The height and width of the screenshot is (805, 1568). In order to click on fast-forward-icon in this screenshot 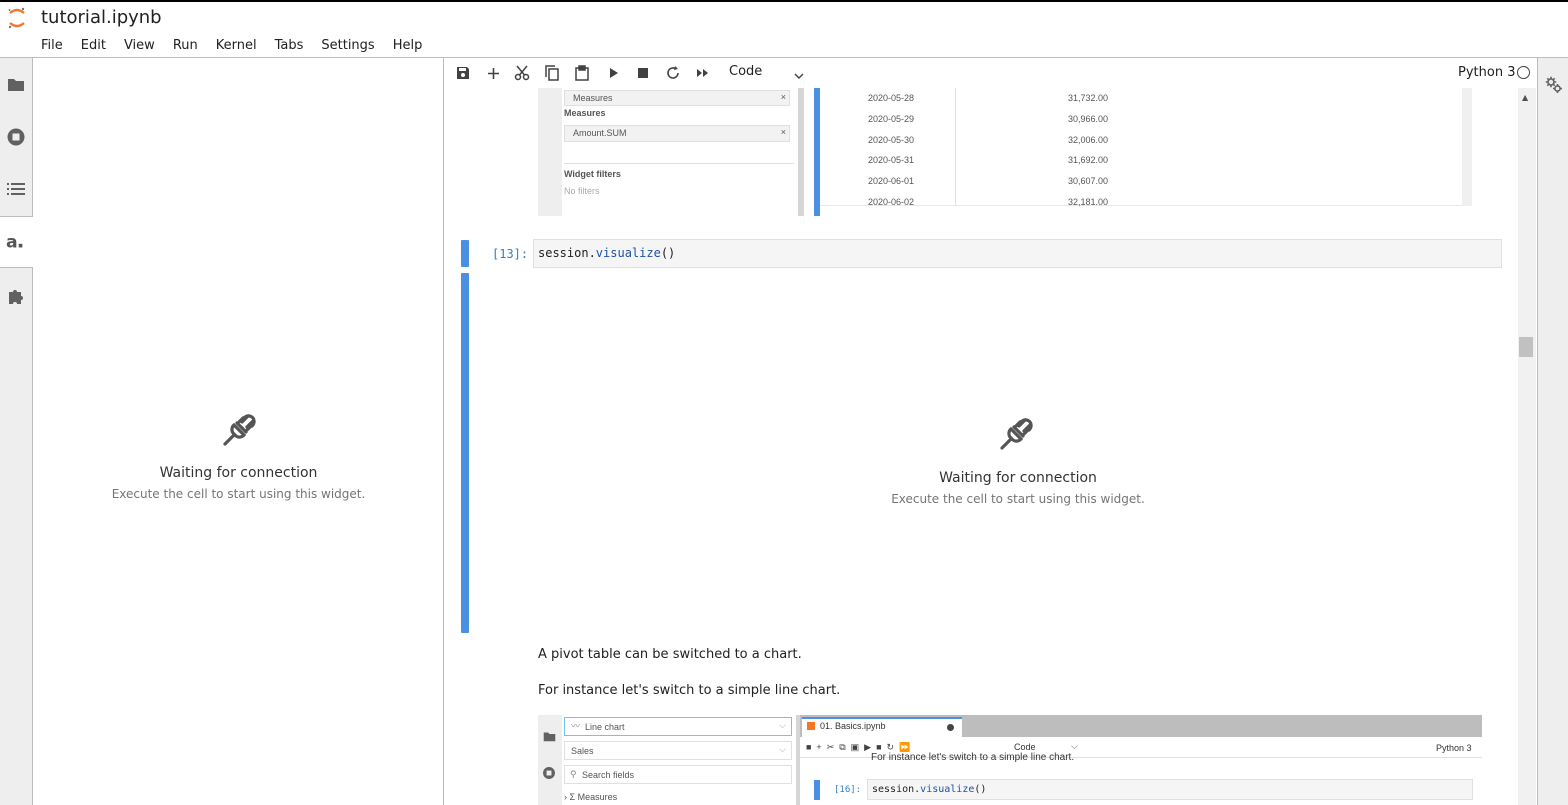, I will do `click(703, 73)`.